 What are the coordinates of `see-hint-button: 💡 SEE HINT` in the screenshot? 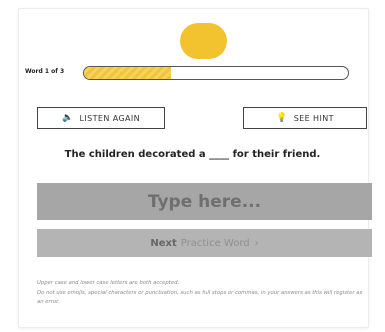 It's located at (305, 118).